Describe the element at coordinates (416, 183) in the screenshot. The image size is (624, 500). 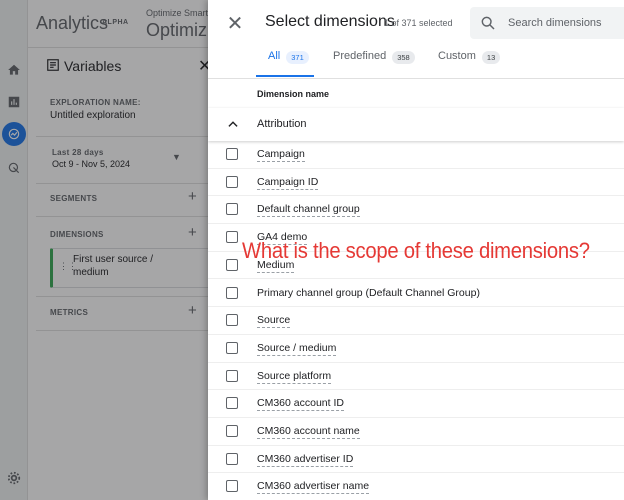
I see `dimension-row: Campaign ID` at that location.